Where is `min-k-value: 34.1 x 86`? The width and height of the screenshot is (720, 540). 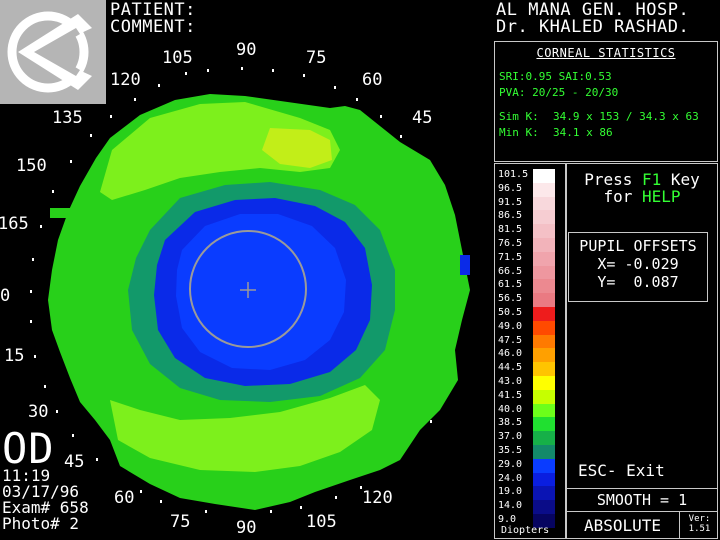
min-k-value: 34.1 x 86 is located at coordinates (583, 132).